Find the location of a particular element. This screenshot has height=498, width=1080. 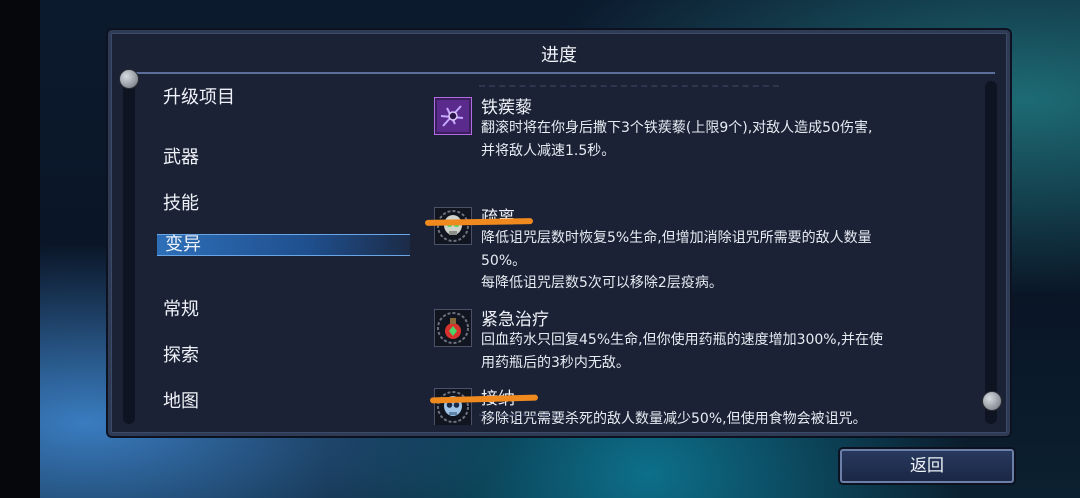

description-line: 并将敌人减速1.5秒。 is located at coordinates (548, 150).